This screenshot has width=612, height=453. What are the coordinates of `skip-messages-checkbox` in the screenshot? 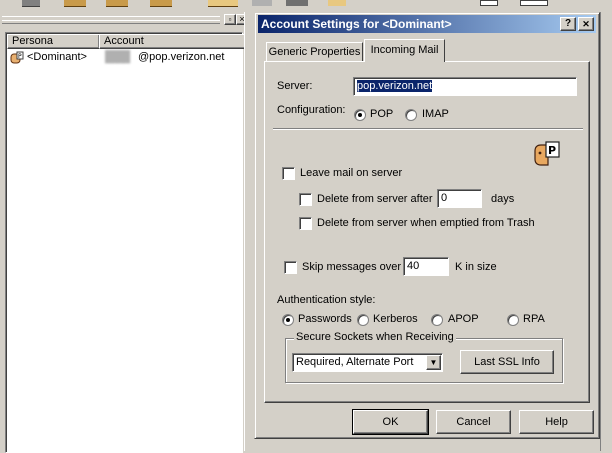 It's located at (290, 267).